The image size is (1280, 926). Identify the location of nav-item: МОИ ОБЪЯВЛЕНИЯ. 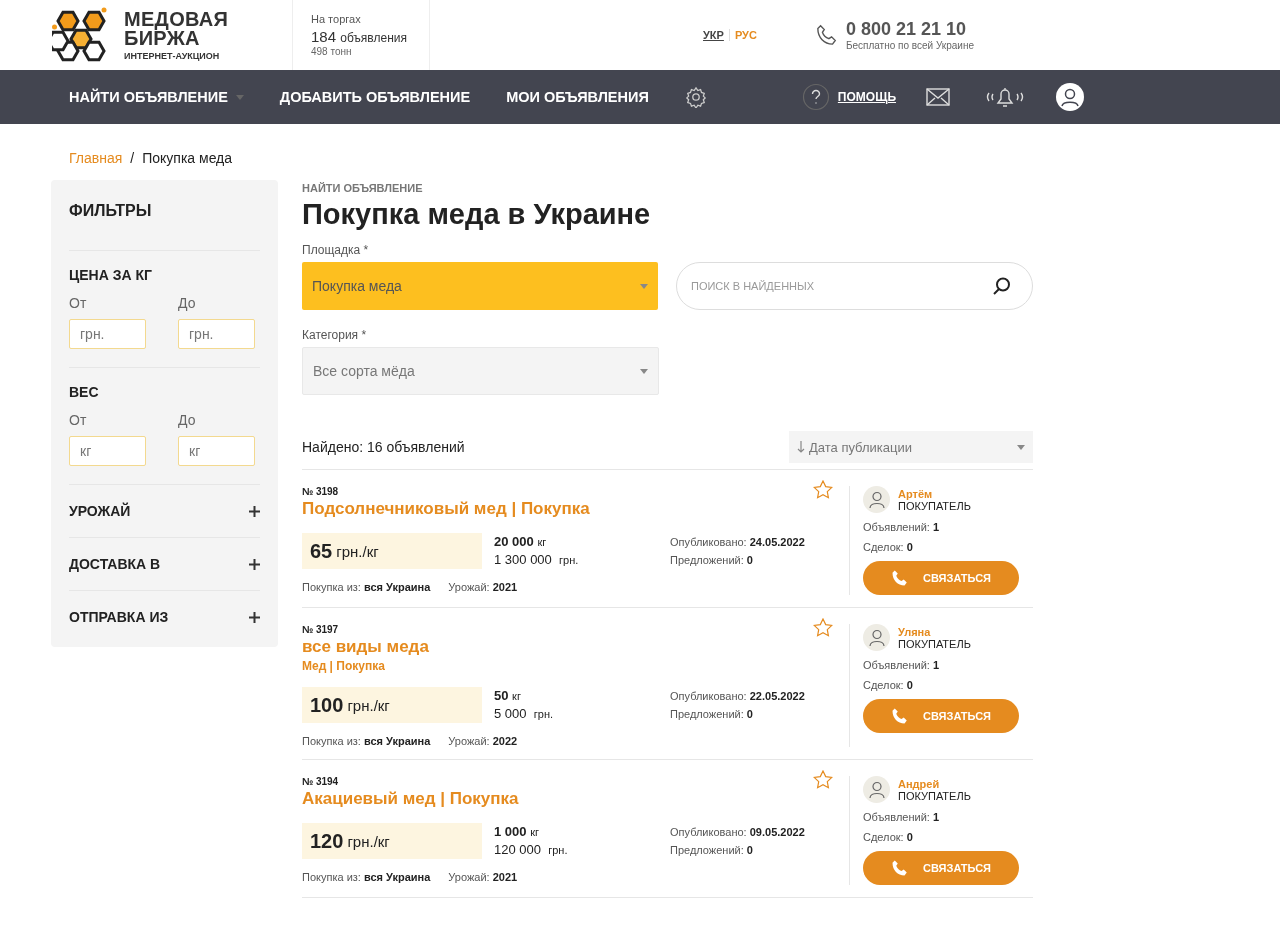
(577, 97).